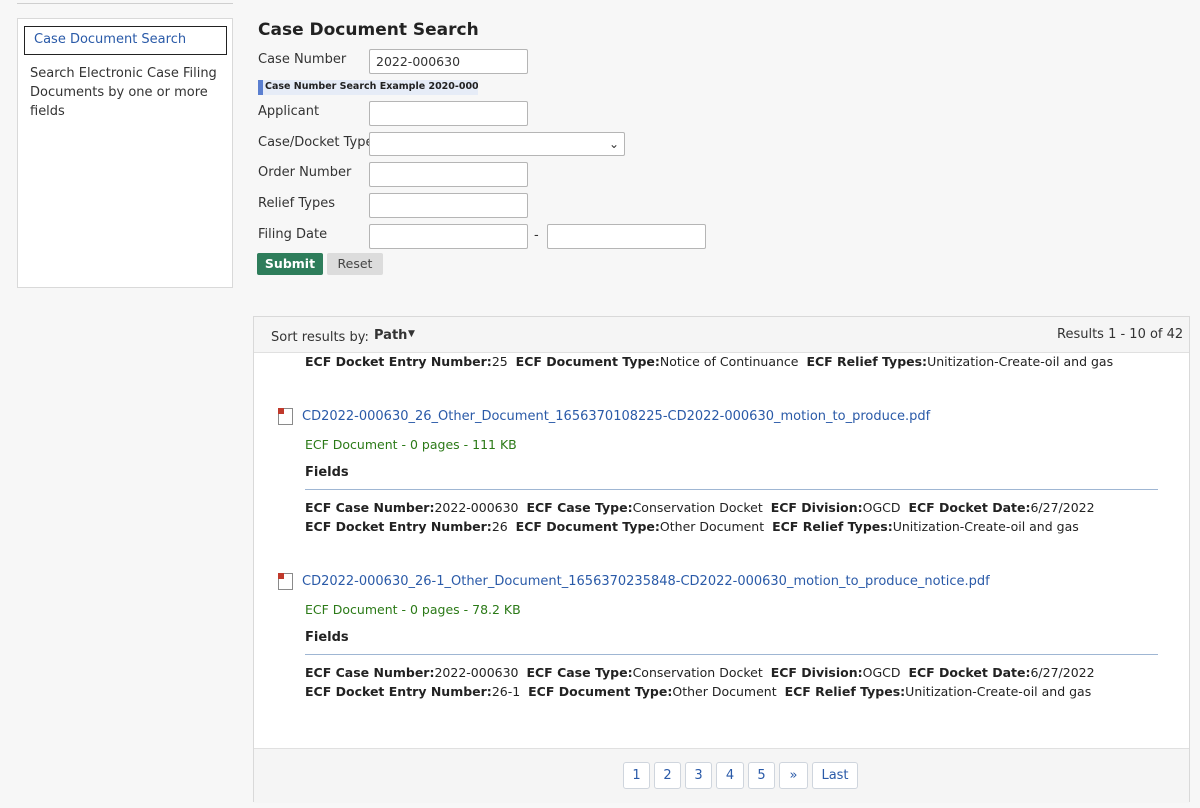  I want to click on order-number-input, so click(448, 174).